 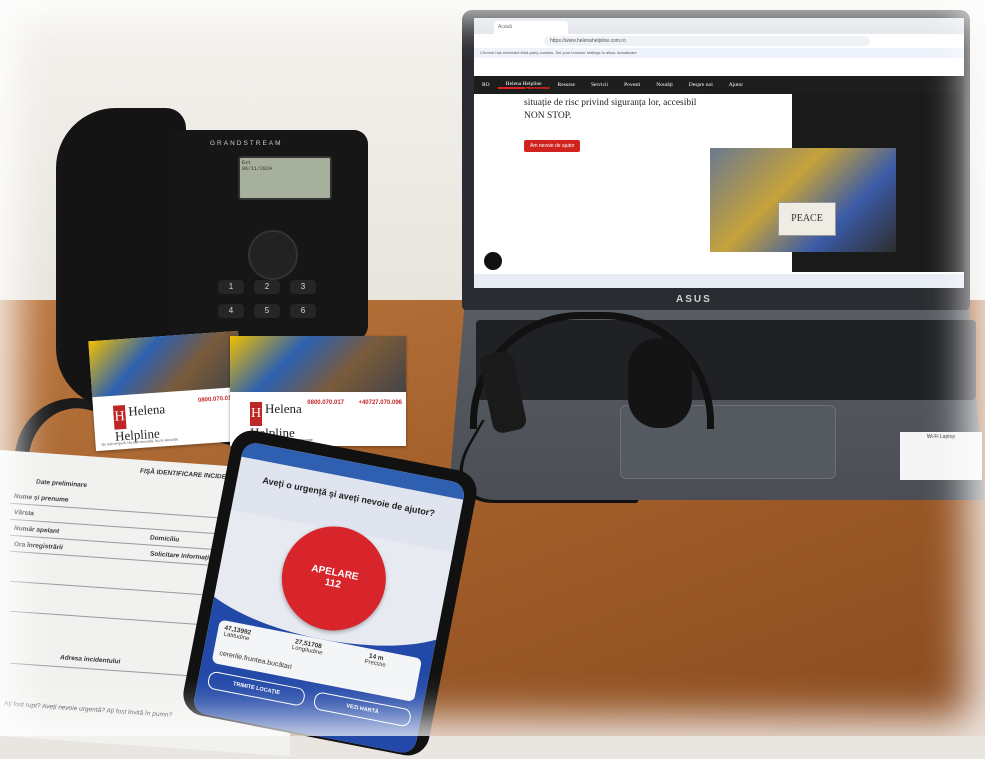 I want to click on peace-sign: PEACE, so click(x=807, y=219).